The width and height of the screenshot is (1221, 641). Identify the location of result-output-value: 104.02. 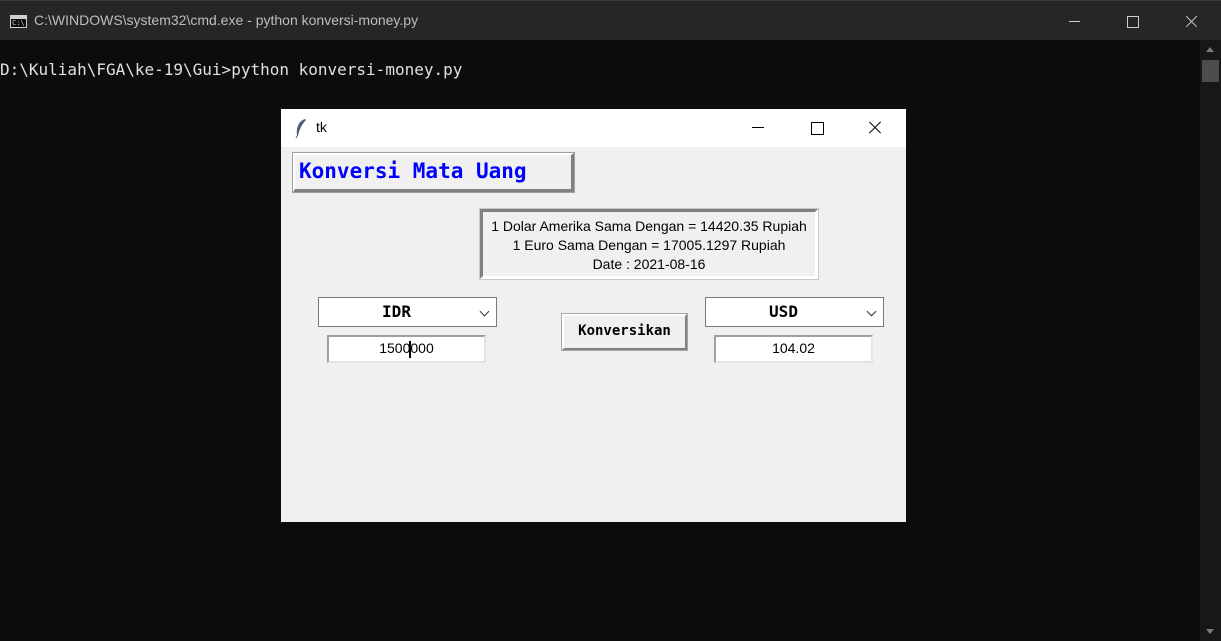
(793, 348).